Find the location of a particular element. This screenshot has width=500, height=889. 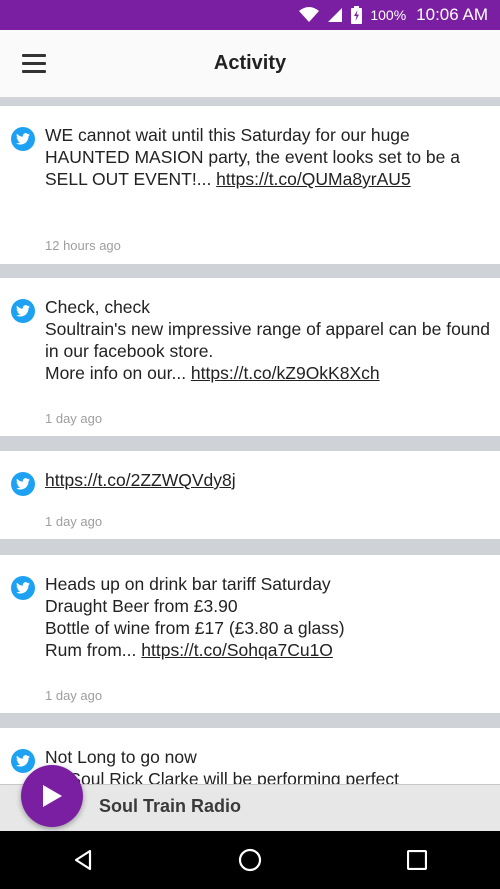

app-bar: Activity is located at coordinates (250, 64).